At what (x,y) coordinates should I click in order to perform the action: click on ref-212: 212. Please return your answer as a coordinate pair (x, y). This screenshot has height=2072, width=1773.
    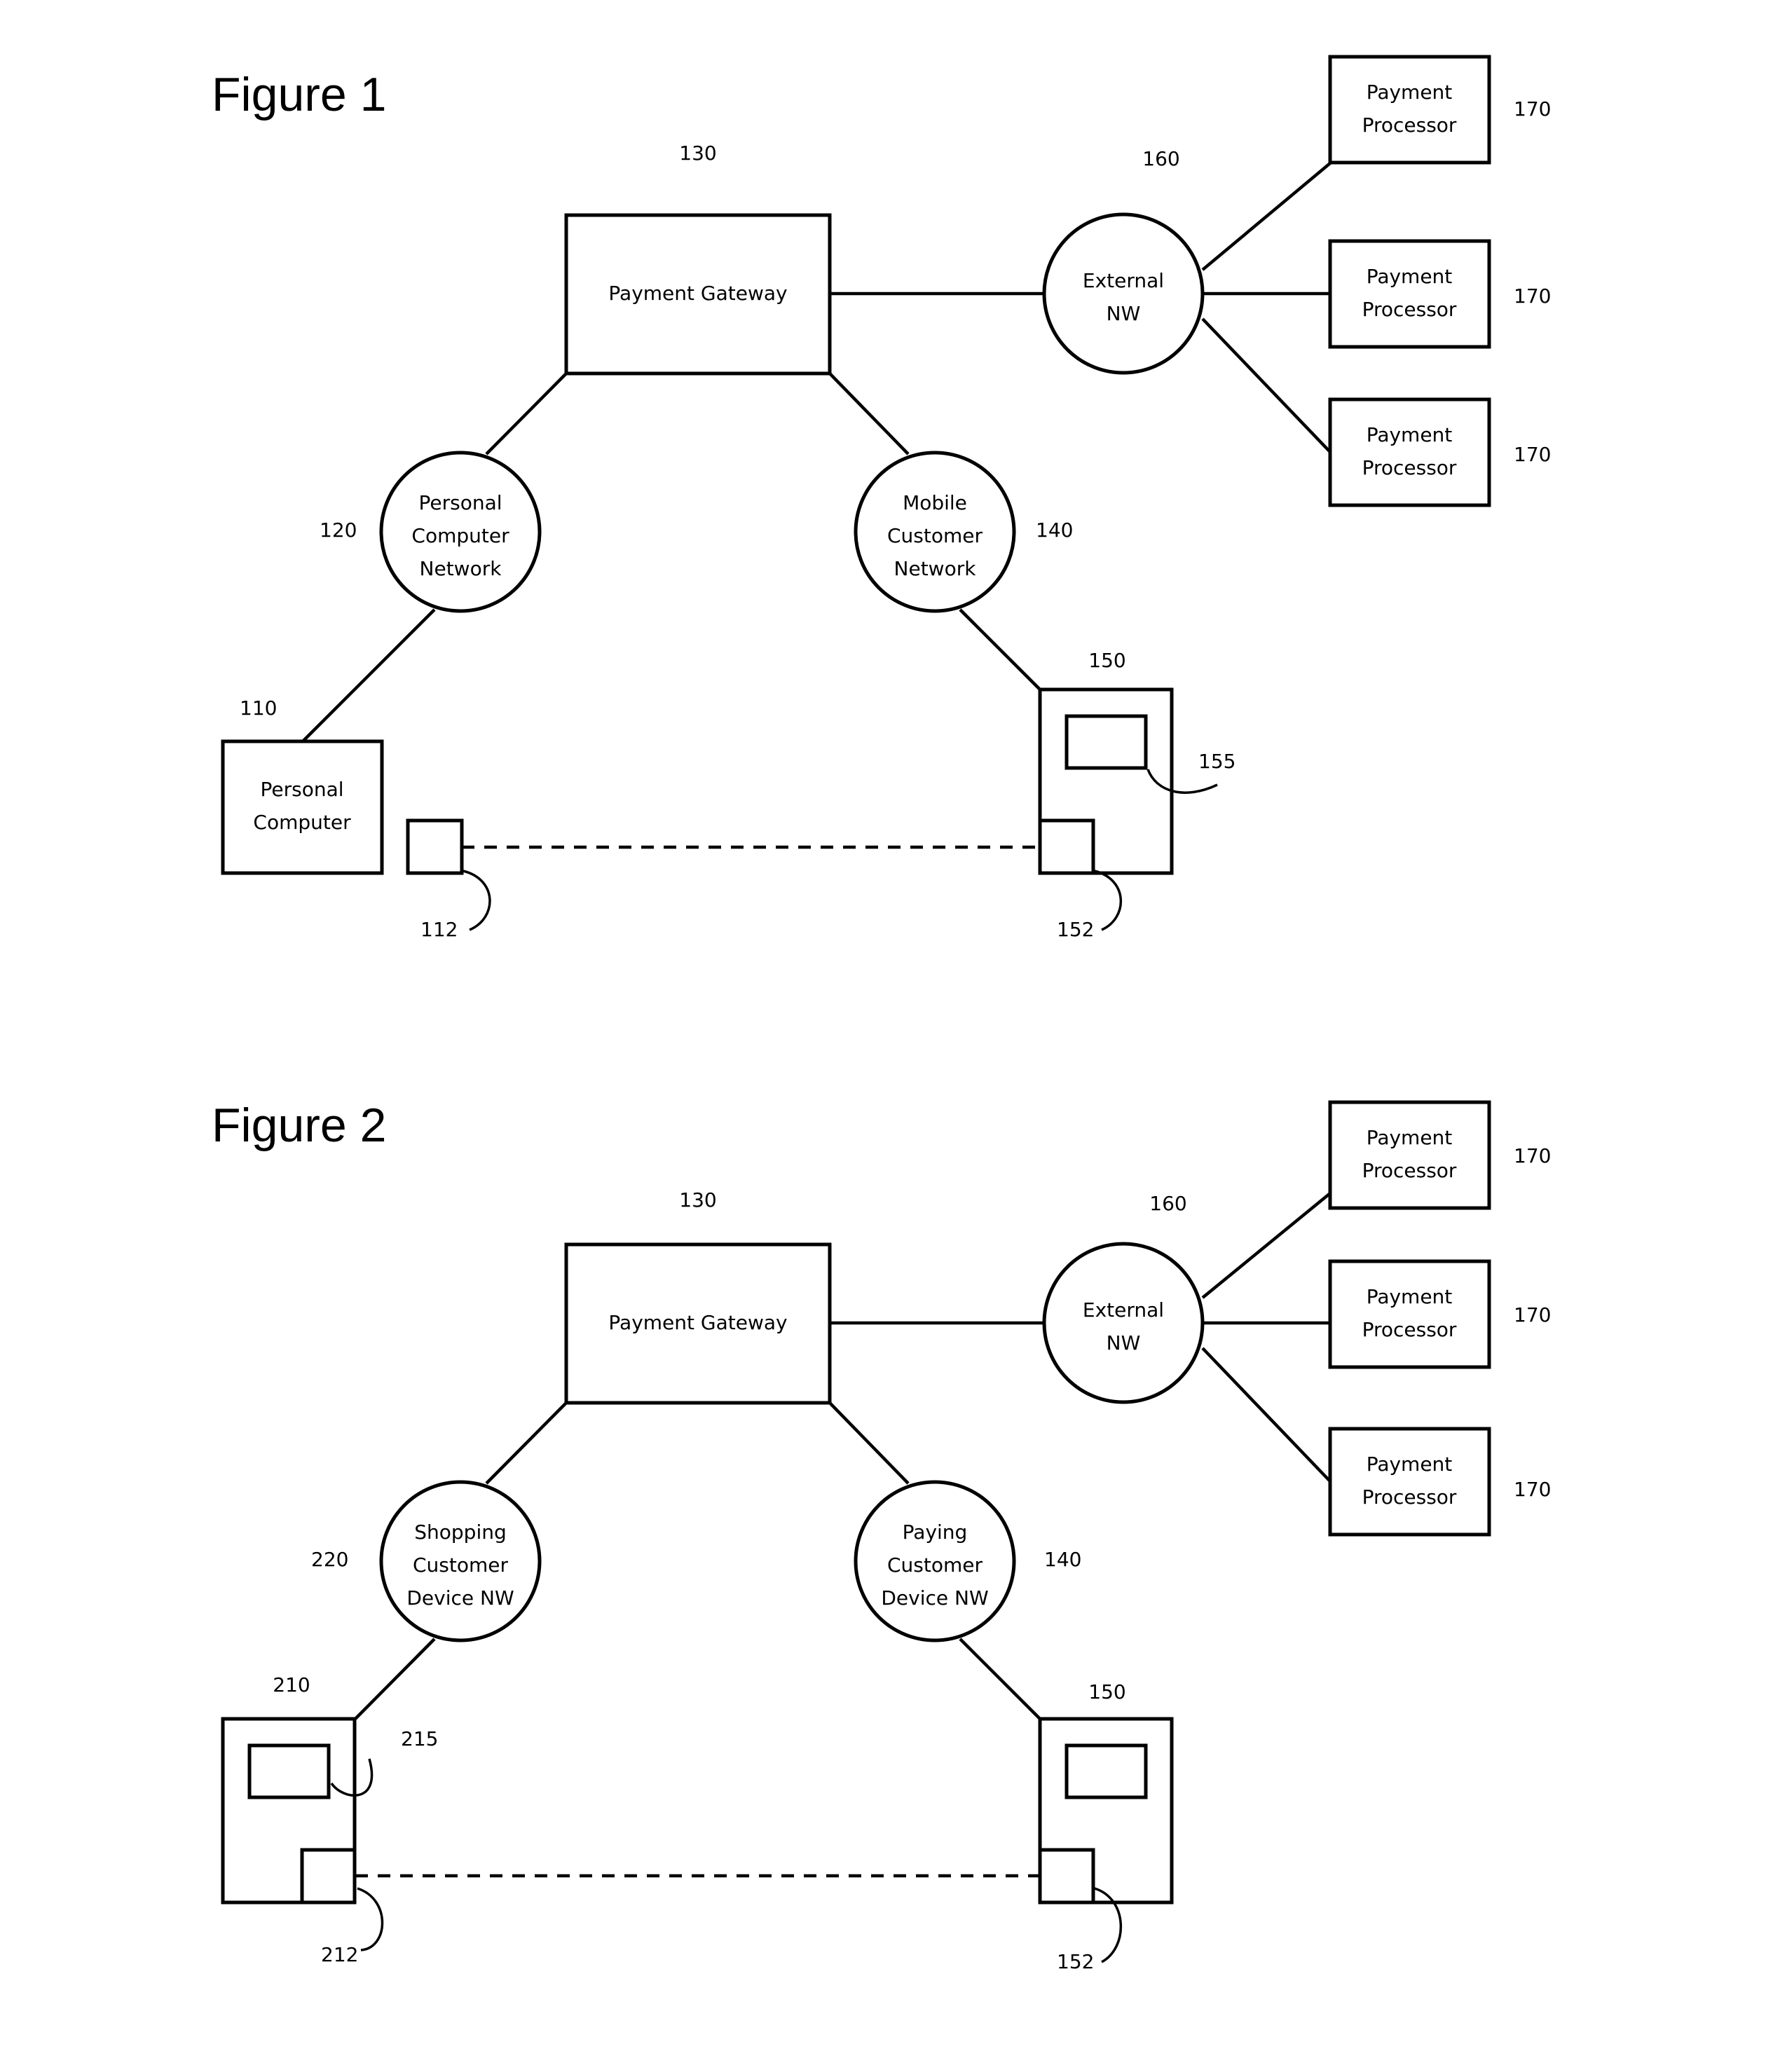
    Looking at the image, I should click on (339, 1954).